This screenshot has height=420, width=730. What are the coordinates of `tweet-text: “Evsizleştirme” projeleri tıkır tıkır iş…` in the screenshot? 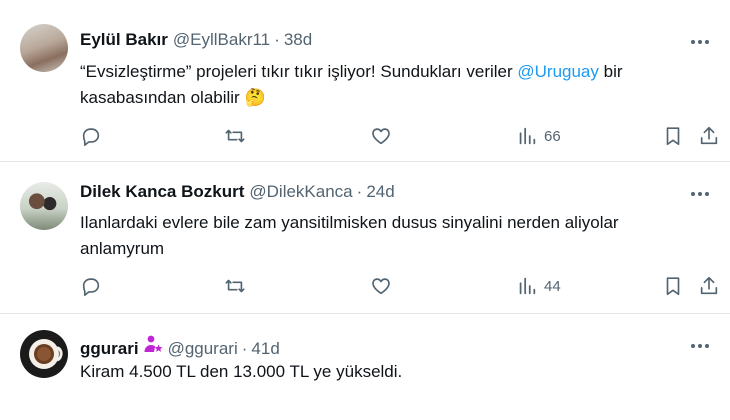 It's located at (390, 85).